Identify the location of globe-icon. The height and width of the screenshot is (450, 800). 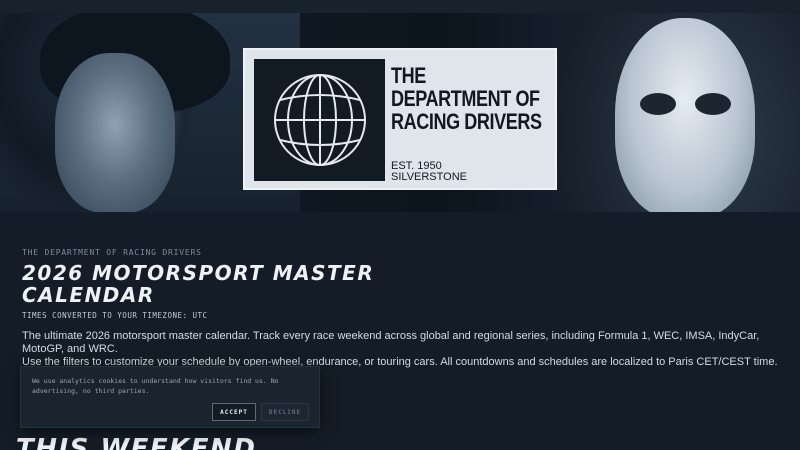
(319, 120).